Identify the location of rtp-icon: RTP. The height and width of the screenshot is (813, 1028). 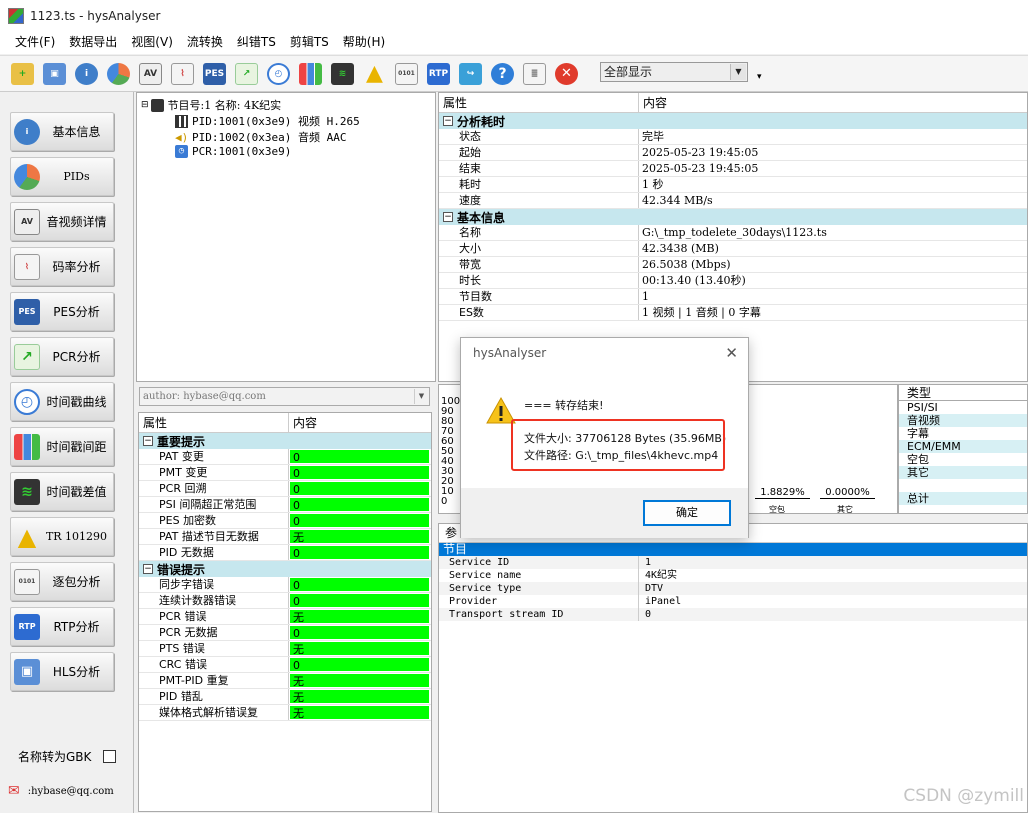
(438, 73).